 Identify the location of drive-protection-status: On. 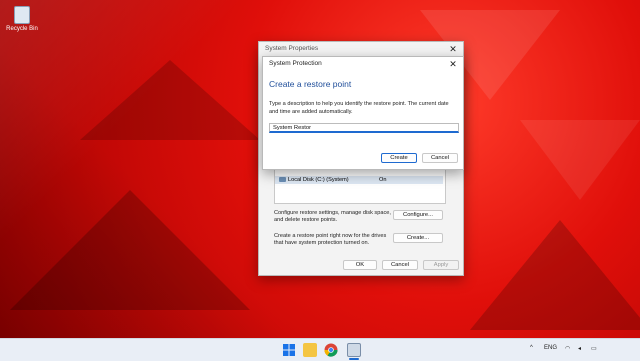
(383, 180).